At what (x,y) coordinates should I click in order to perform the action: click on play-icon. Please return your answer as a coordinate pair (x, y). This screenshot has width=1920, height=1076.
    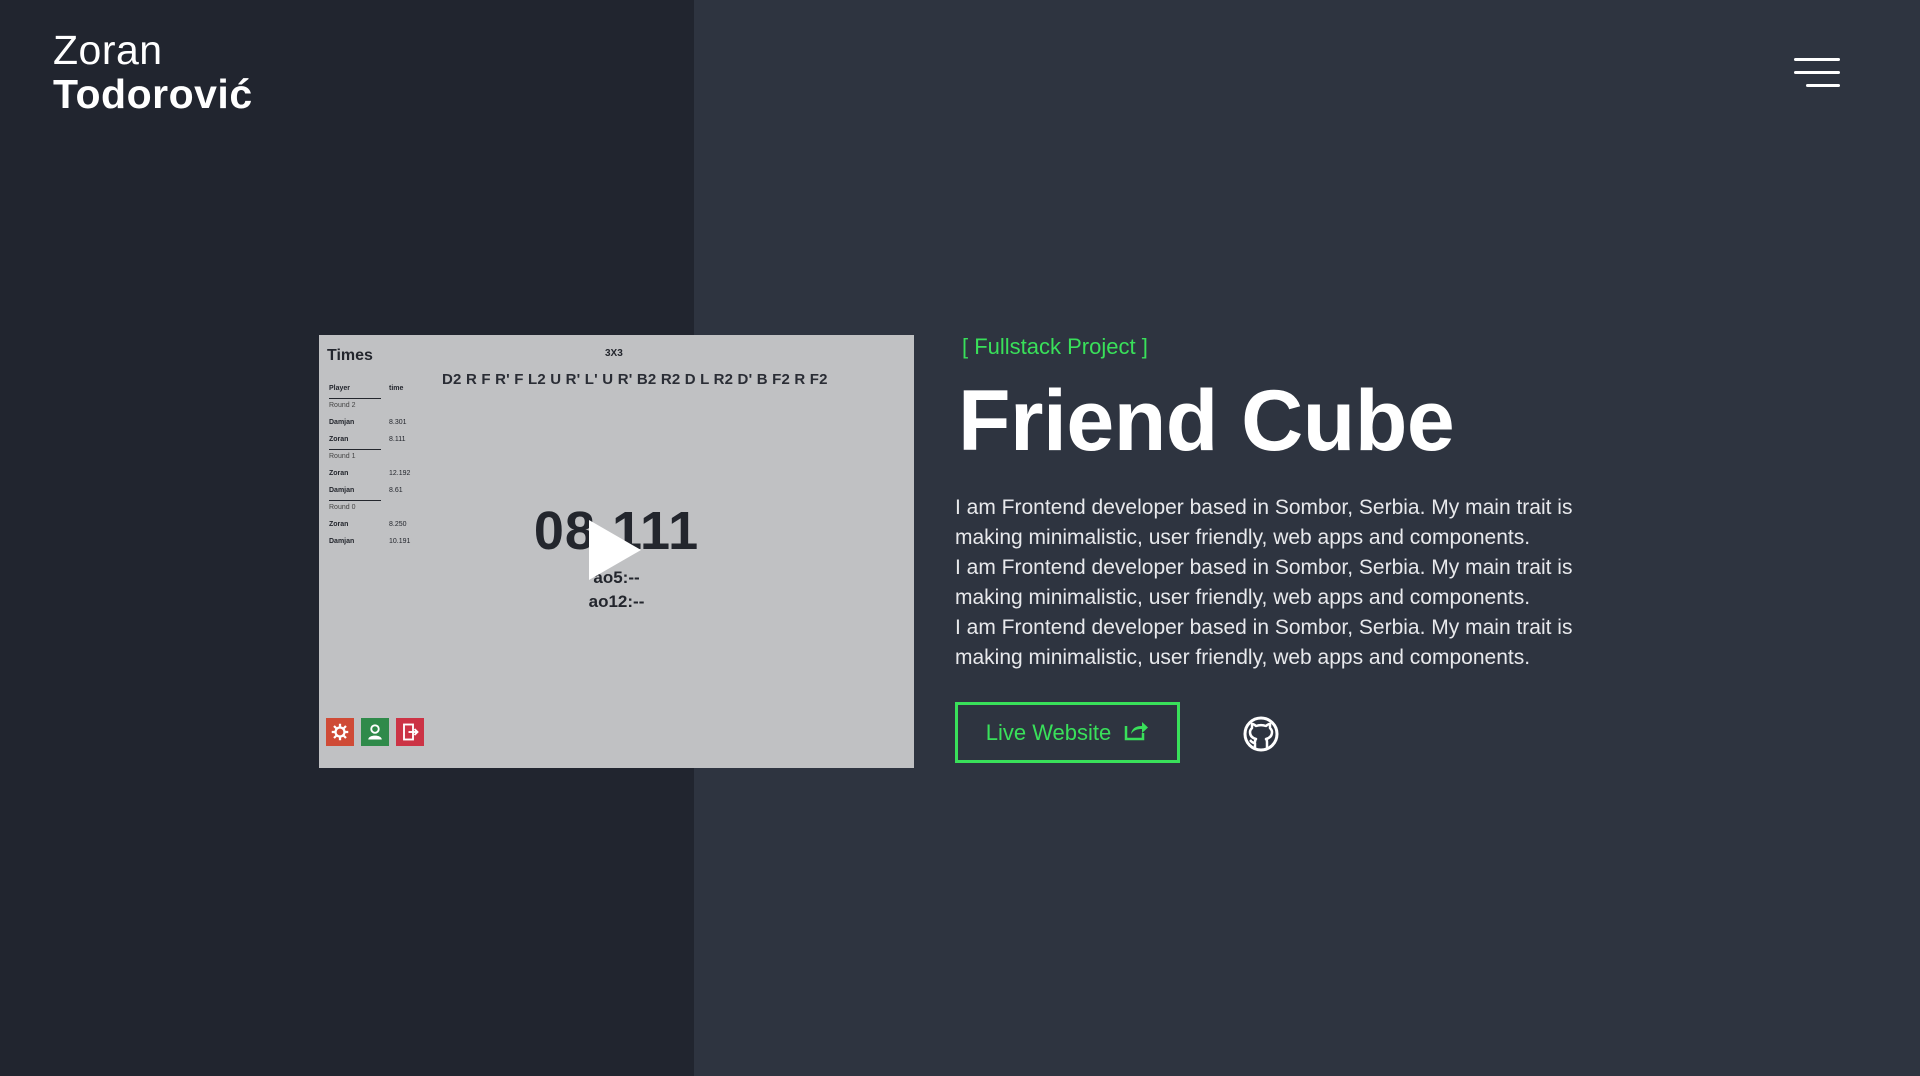
    Looking at the image, I should click on (615, 550).